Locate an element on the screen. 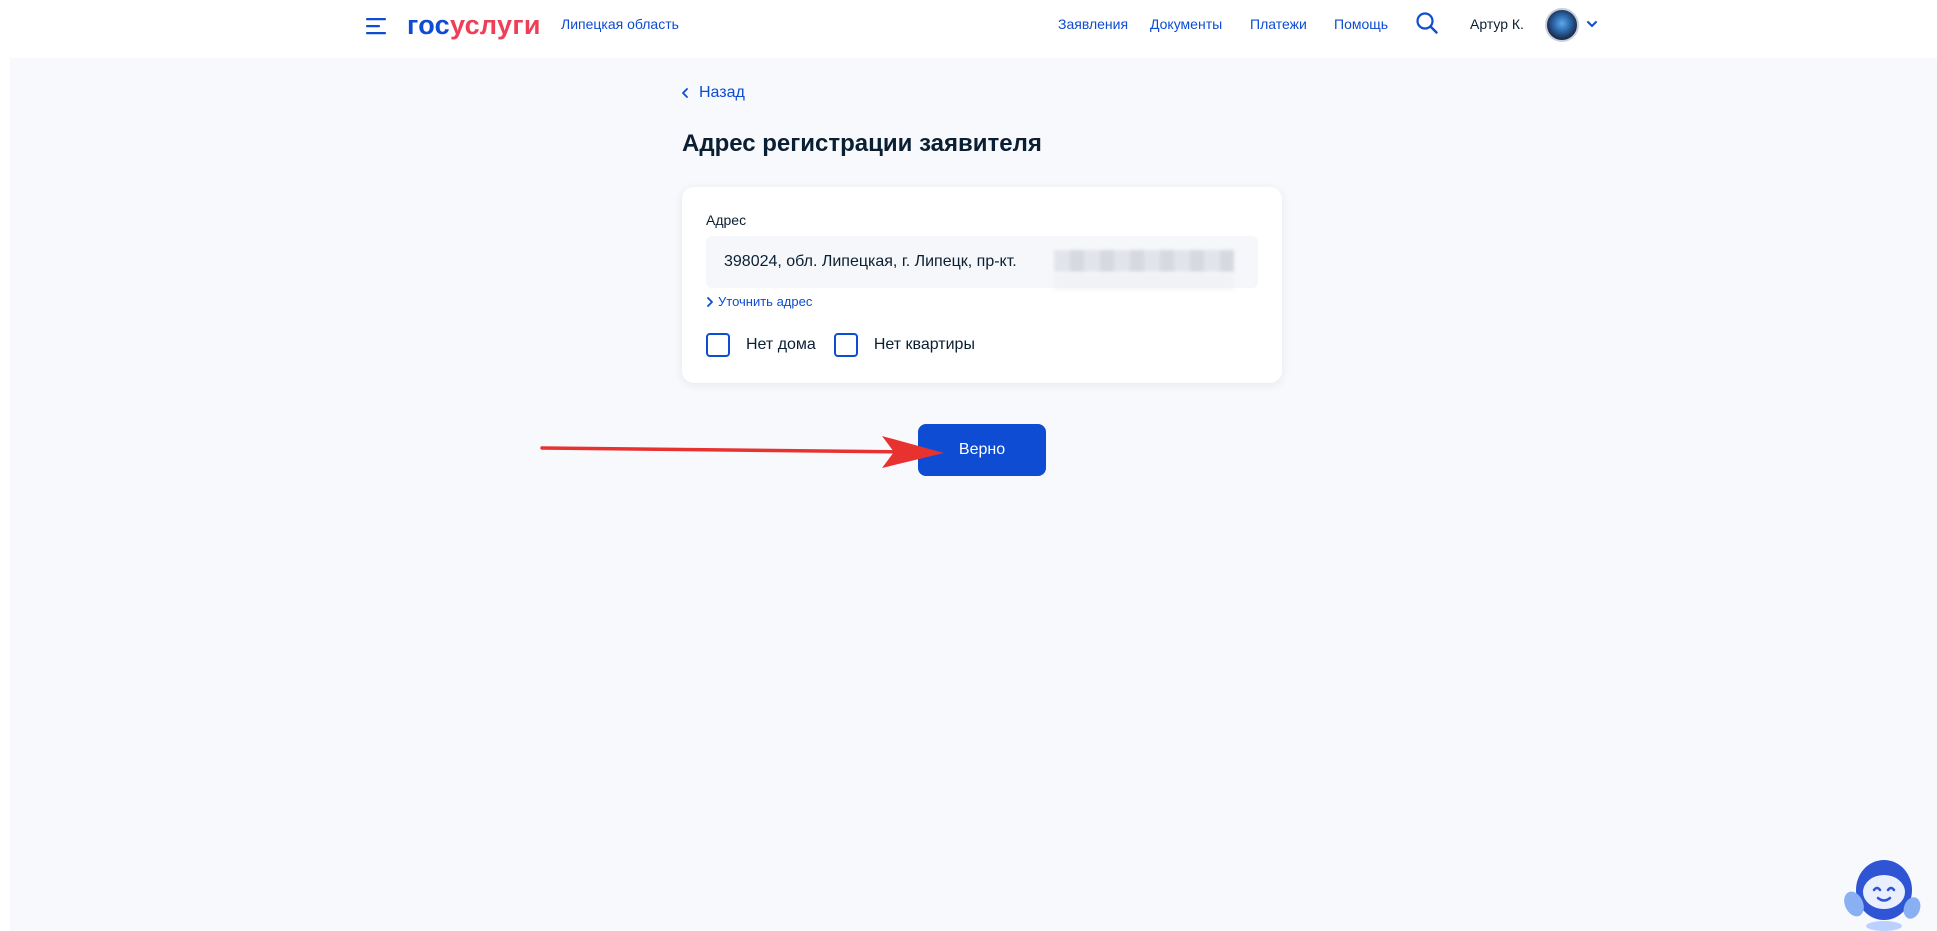  back-link: Назад is located at coordinates (713, 93).